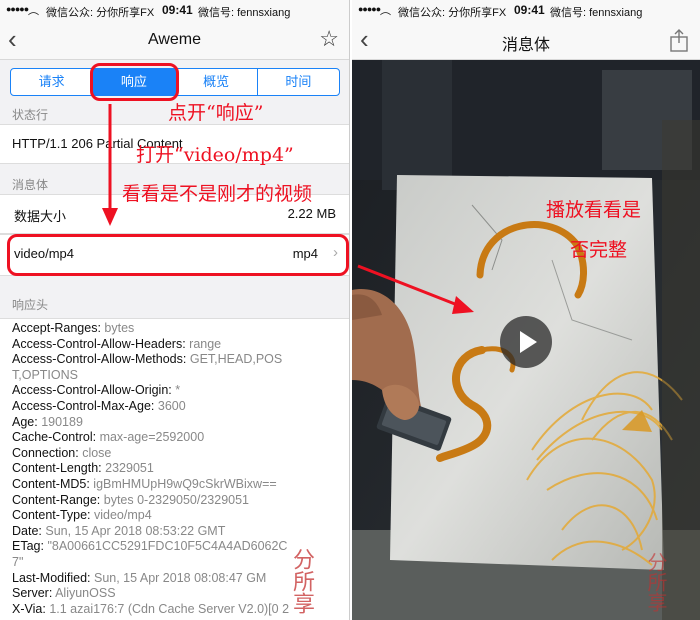 This screenshot has height=620, width=700. What do you see at coordinates (216, 113) in the screenshot?
I see `annotation-open-response: 点开“响应”` at bounding box center [216, 113].